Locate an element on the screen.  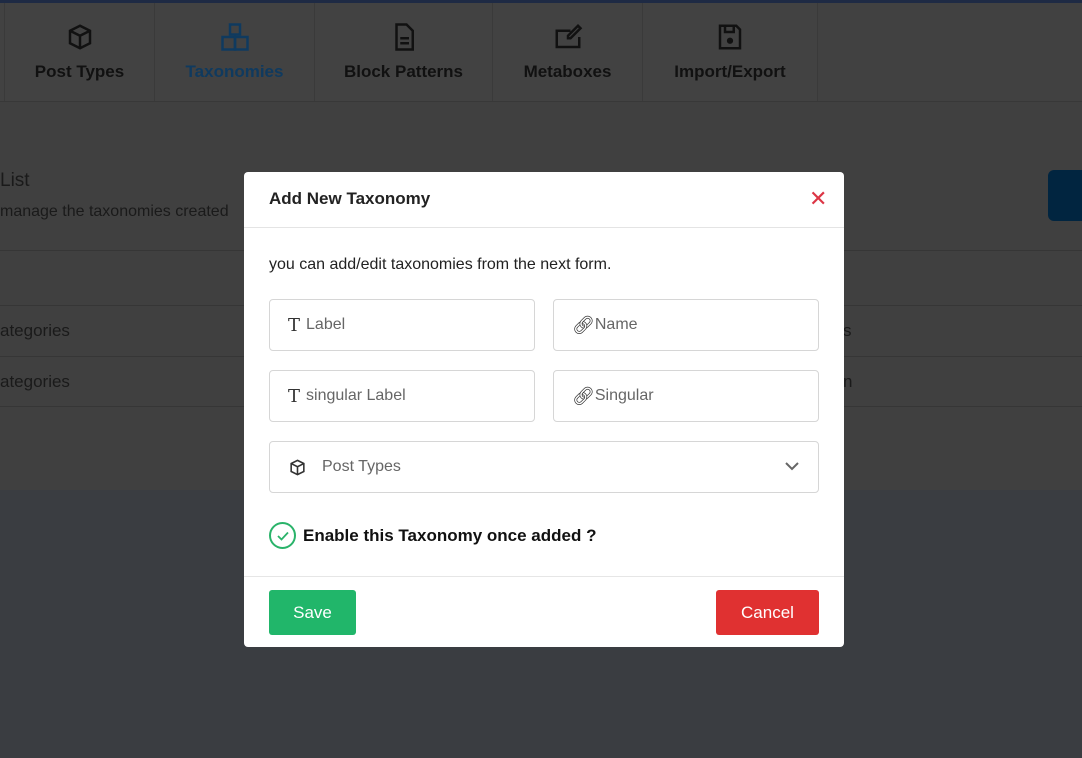
chevron-down-icon is located at coordinates (792, 466).